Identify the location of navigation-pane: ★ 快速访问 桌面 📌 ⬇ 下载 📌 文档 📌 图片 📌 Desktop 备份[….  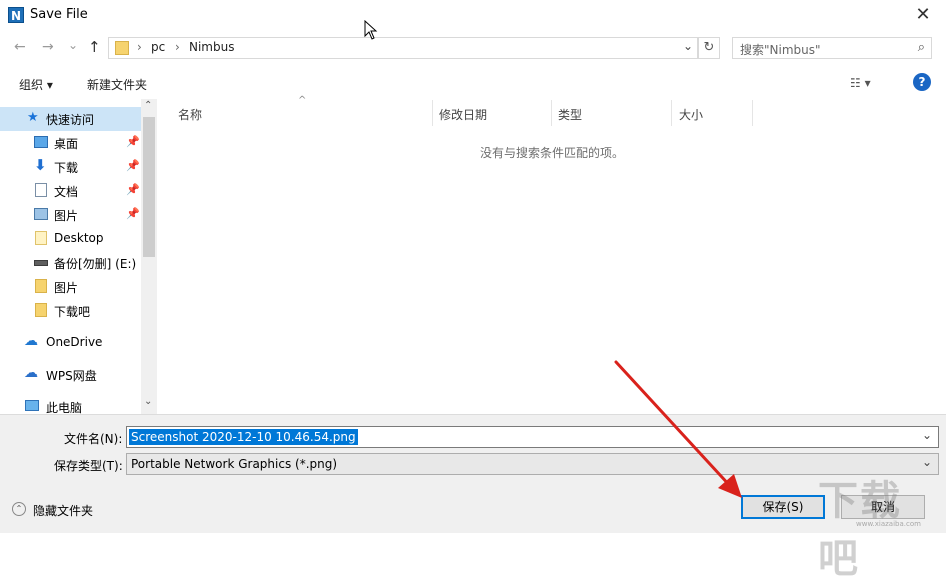
(78, 256).